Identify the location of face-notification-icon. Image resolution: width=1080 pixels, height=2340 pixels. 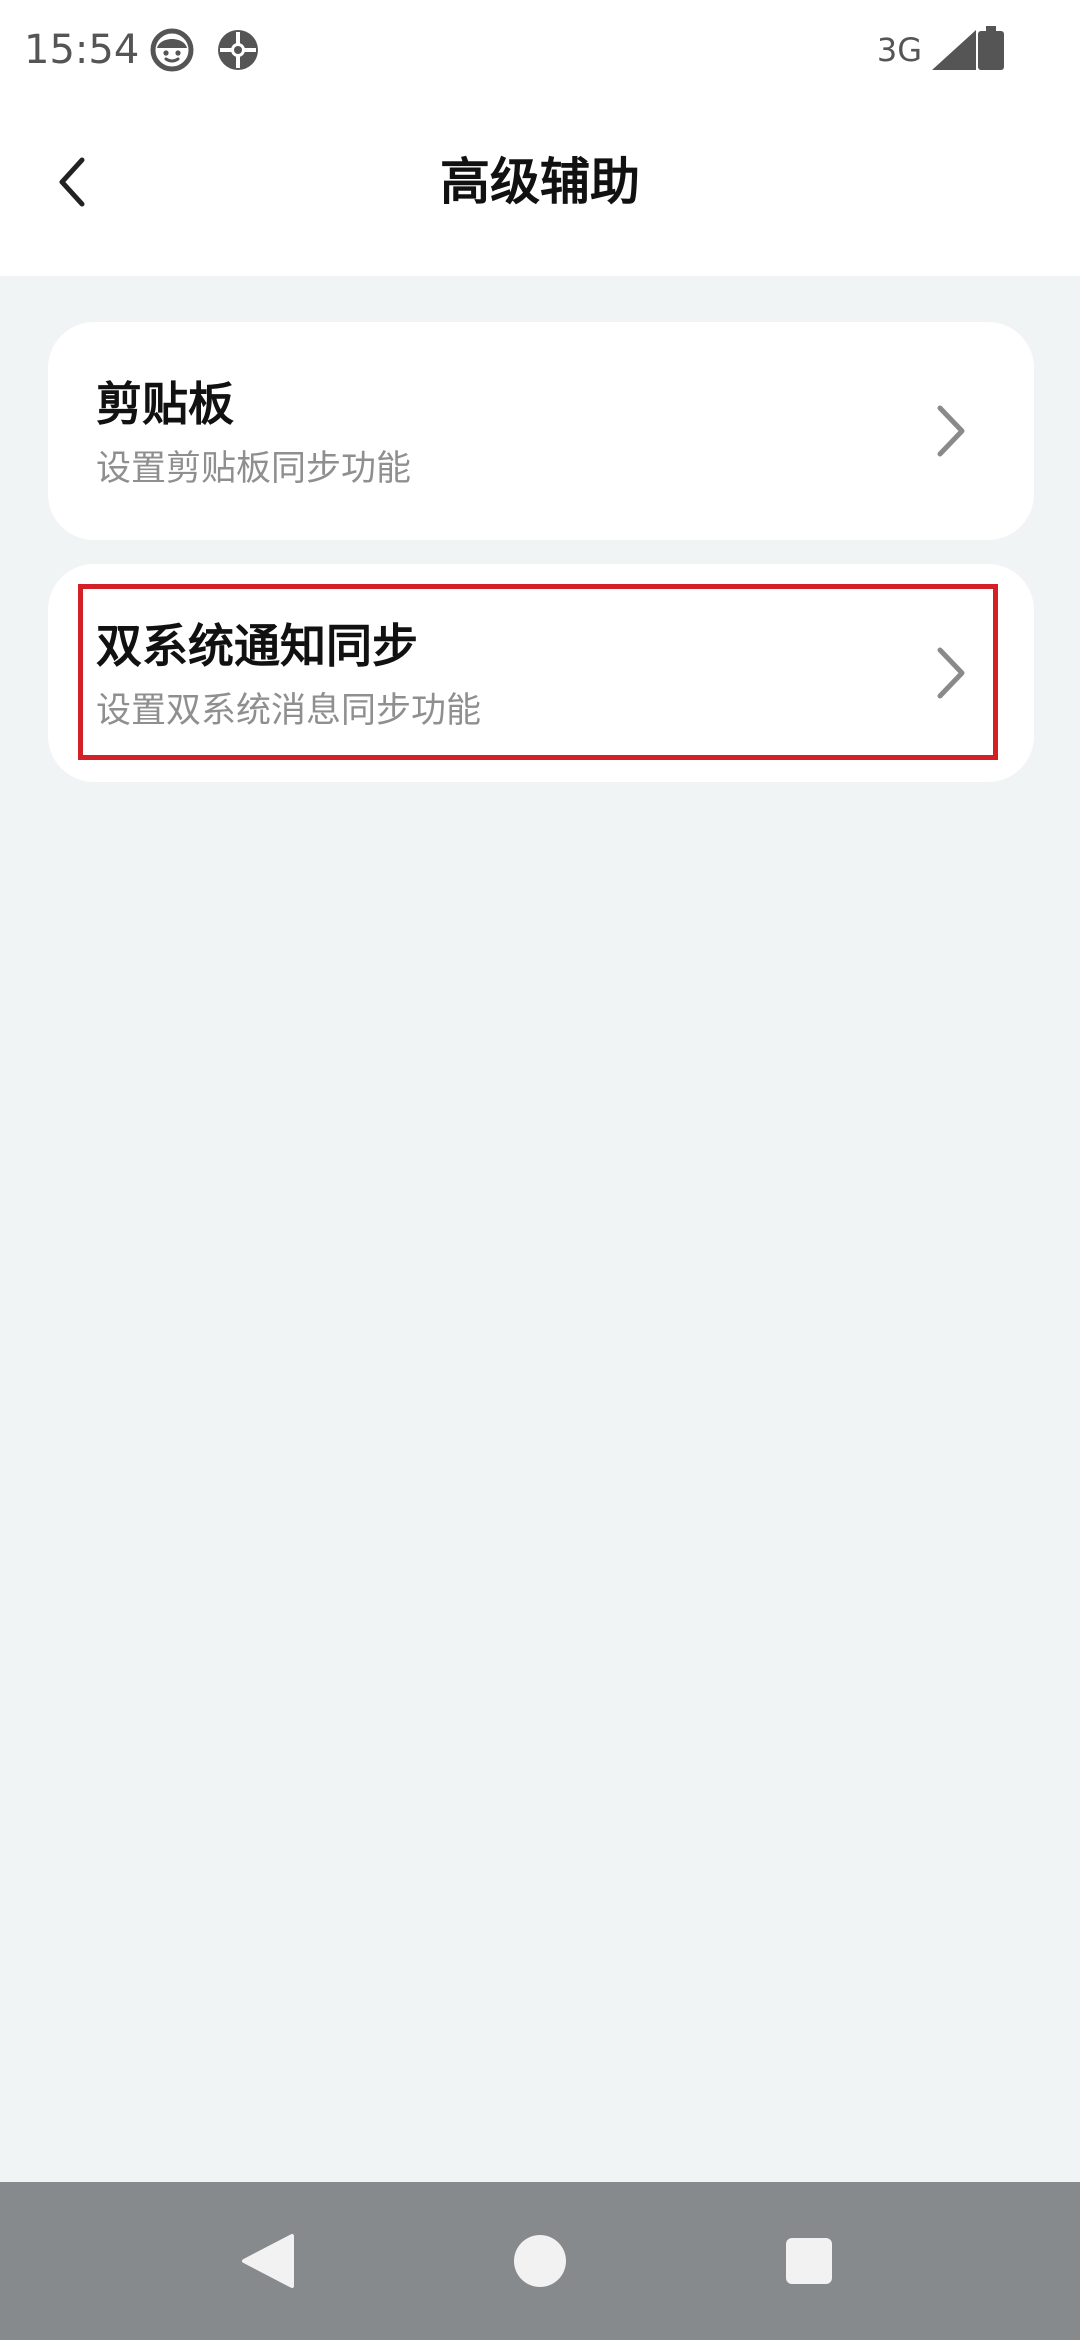
(172, 50).